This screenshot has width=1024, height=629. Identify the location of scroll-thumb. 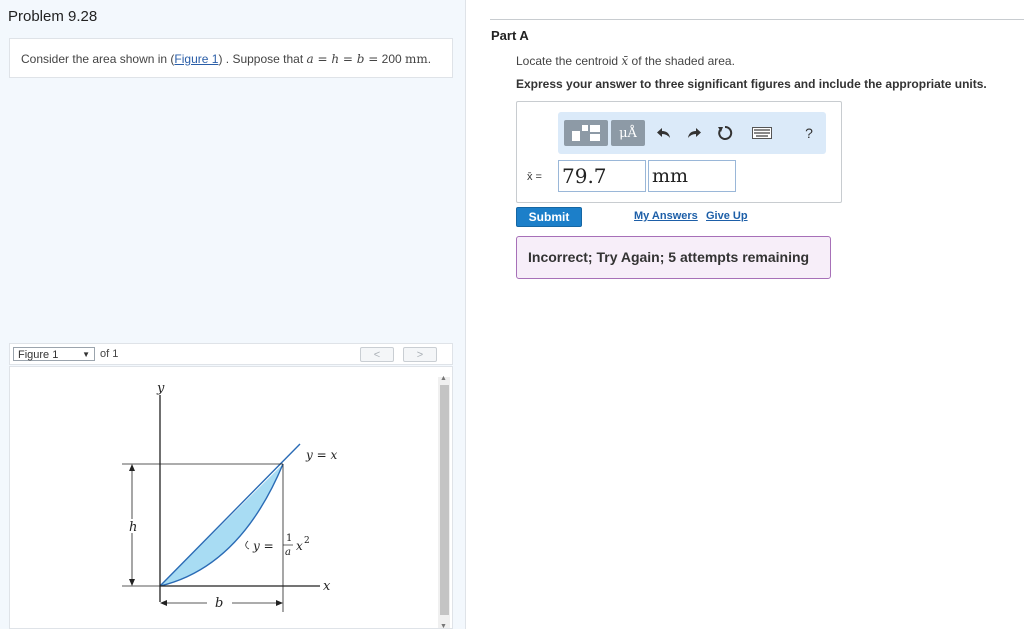
(444, 500).